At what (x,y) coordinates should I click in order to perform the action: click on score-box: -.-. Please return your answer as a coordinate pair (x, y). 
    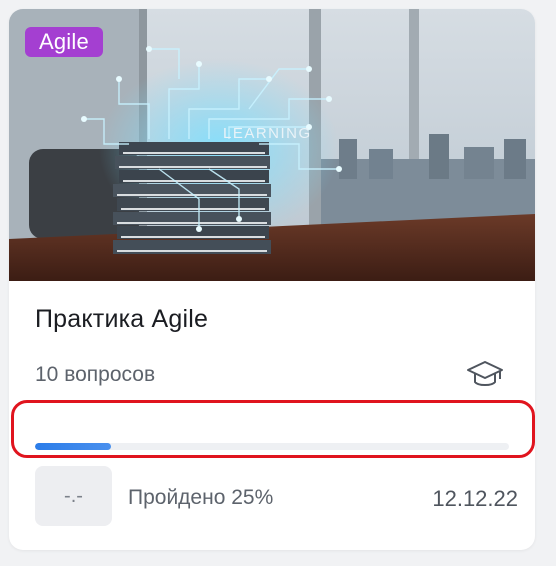
    Looking at the image, I should click on (73, 496).